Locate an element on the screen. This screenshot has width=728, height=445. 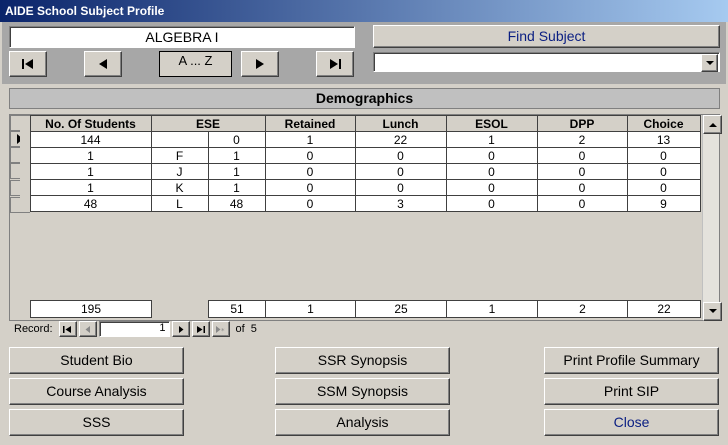
column-header-lunch: Lunch is located at coordinates (400, 123).